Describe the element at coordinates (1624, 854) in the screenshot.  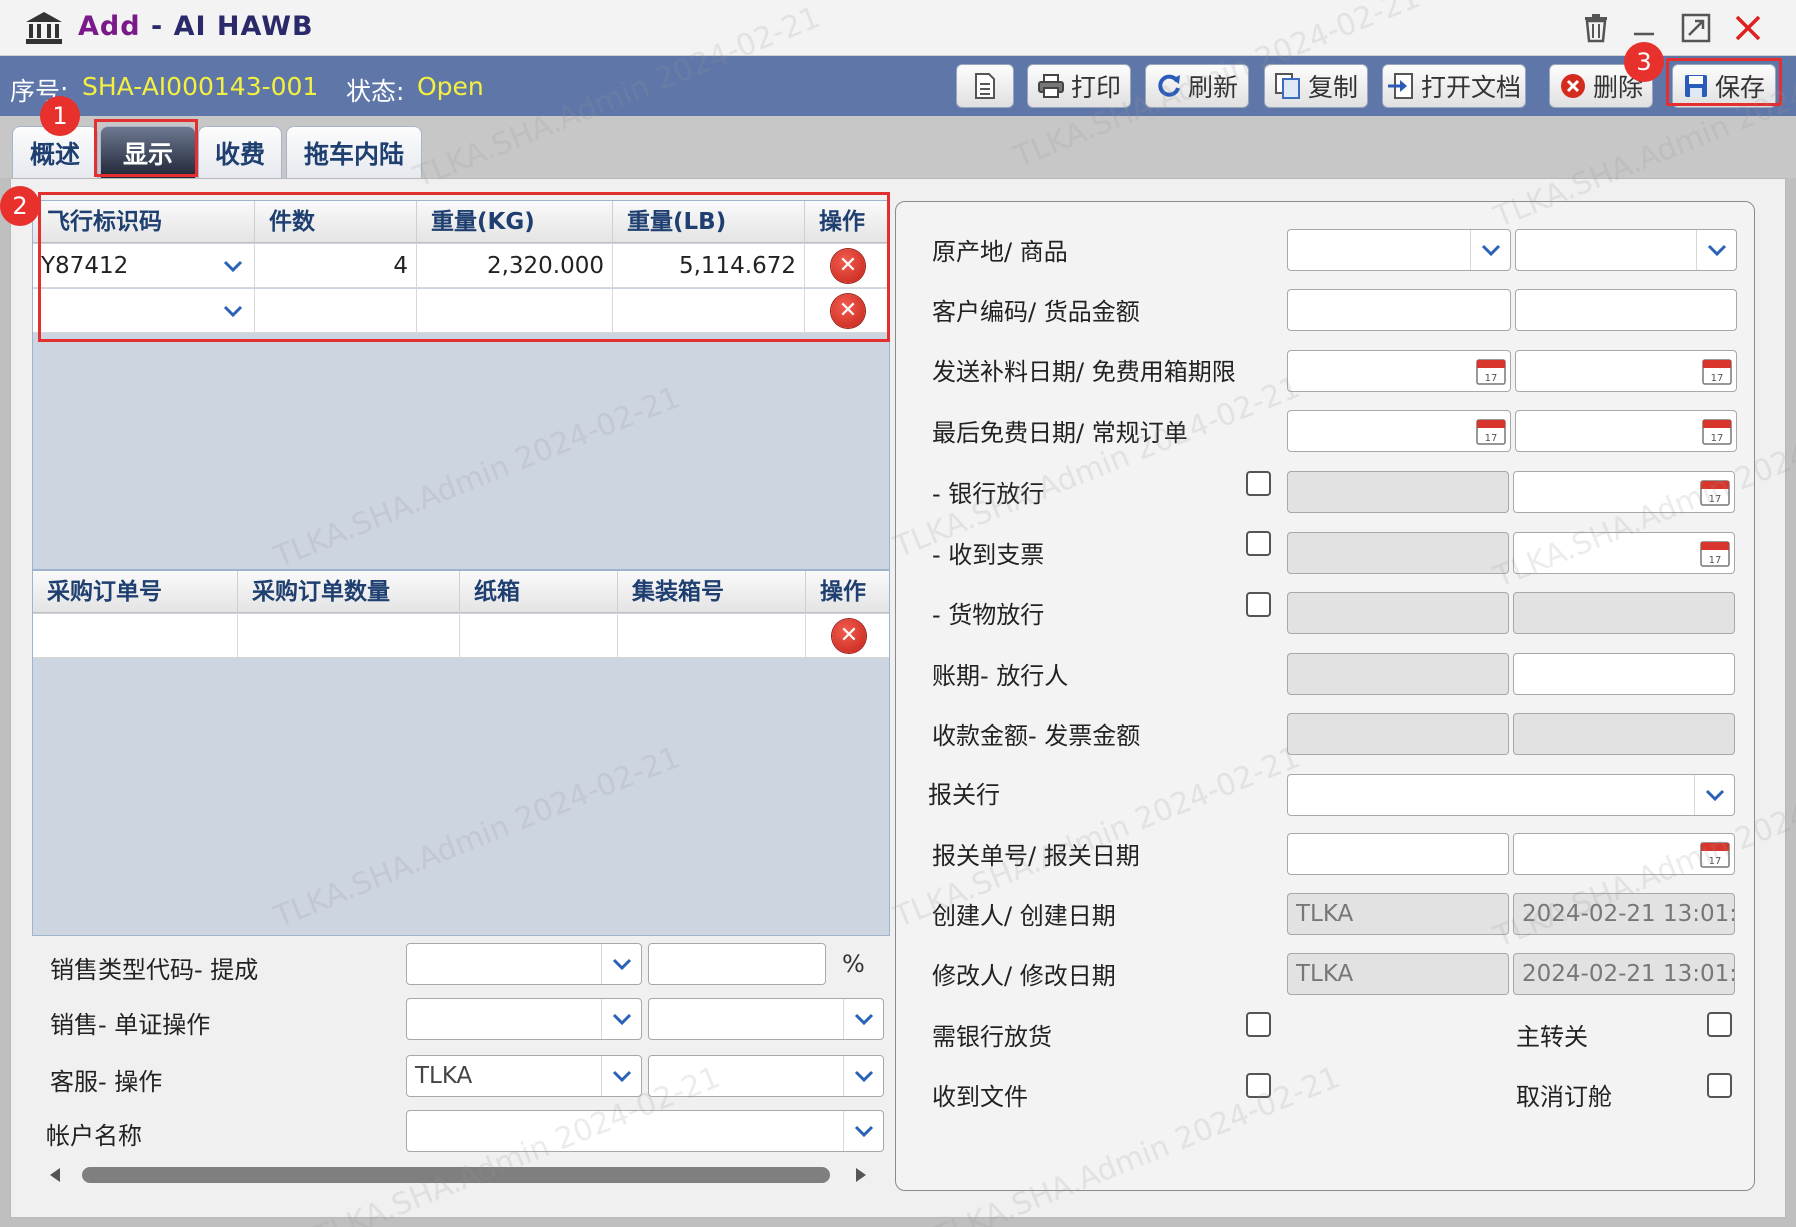
I see `customs-date-input: 17` at that location.